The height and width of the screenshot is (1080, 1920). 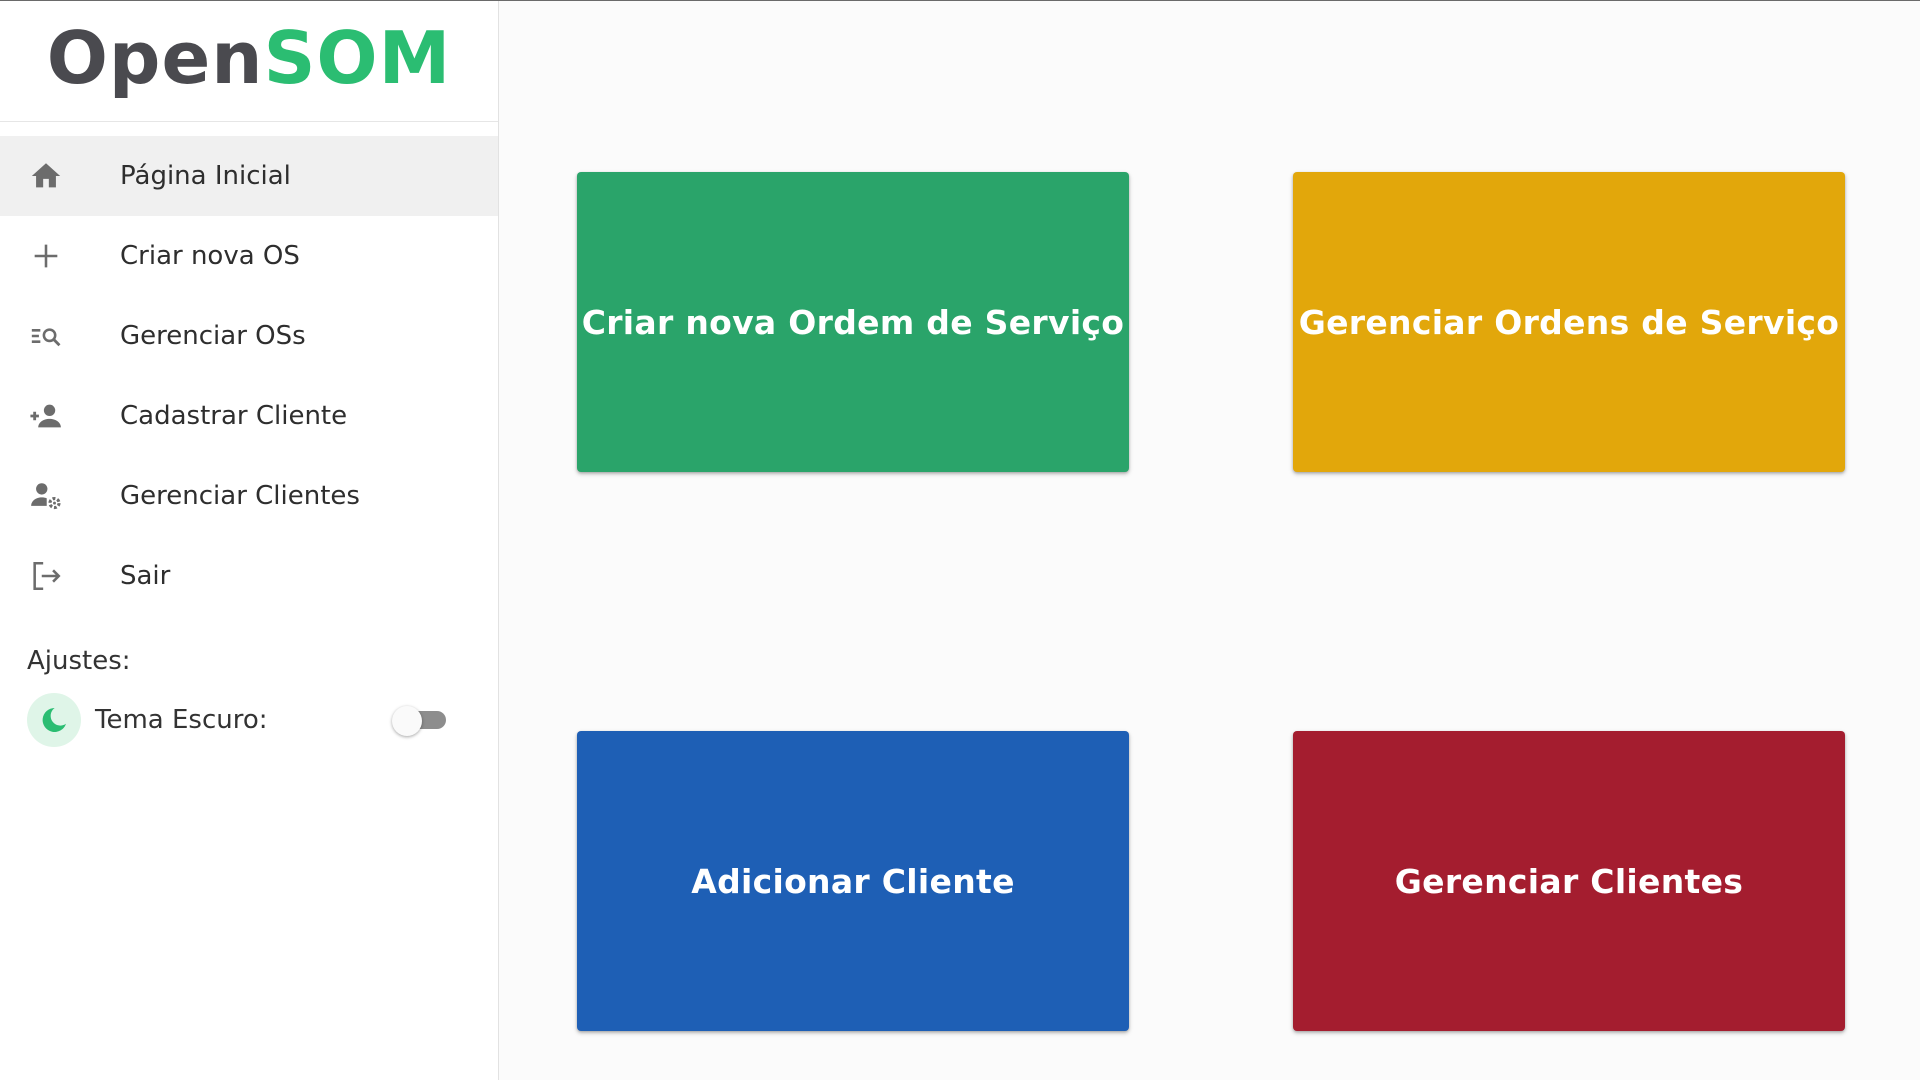 I want to click on sidebar-item-label: Criar nova OS, so click(x=210, y=256).